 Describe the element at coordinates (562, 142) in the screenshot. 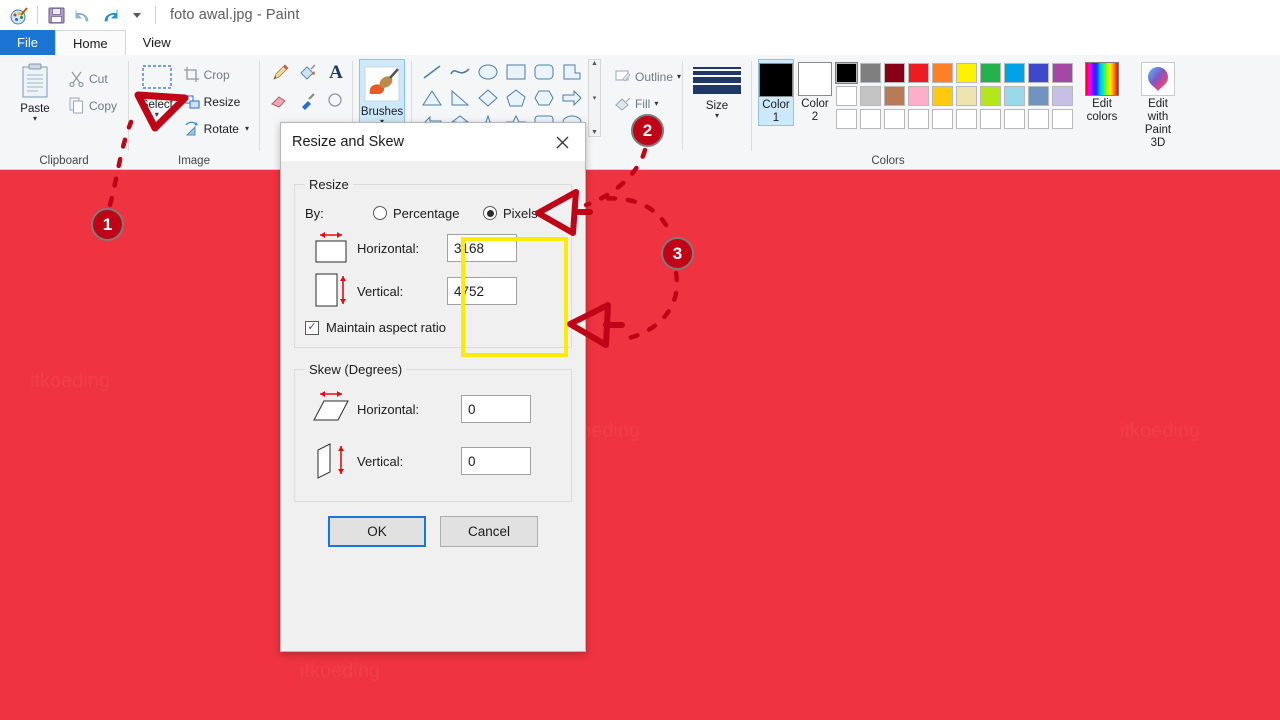

I see `close-icon` at that location.